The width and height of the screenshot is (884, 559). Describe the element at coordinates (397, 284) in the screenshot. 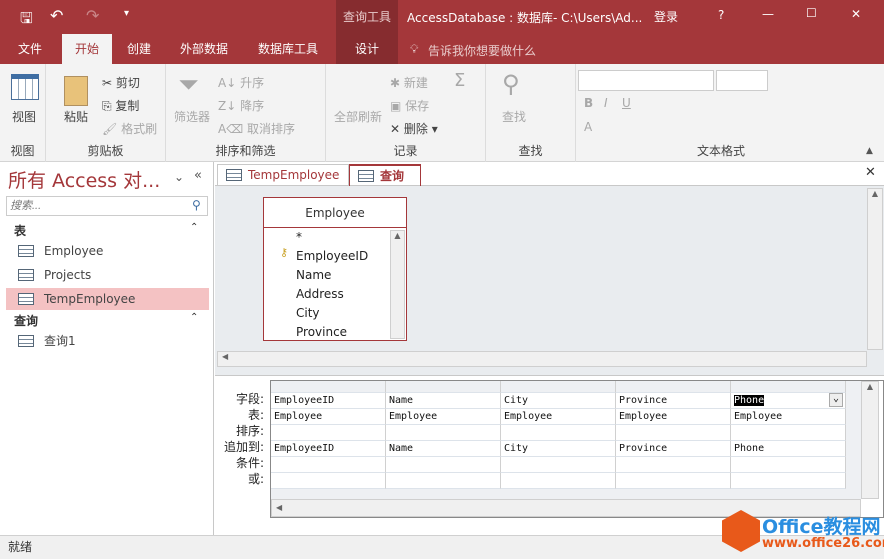

I see `table-box-scrollbar: ▲` at that location.